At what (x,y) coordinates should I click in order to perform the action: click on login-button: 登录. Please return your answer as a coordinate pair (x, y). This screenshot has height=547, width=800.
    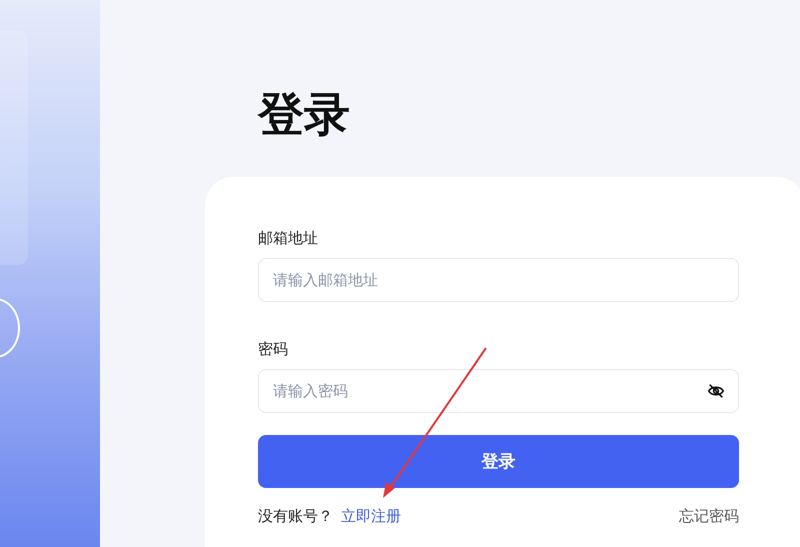
    Looking at the image, I should click on (498, 461).